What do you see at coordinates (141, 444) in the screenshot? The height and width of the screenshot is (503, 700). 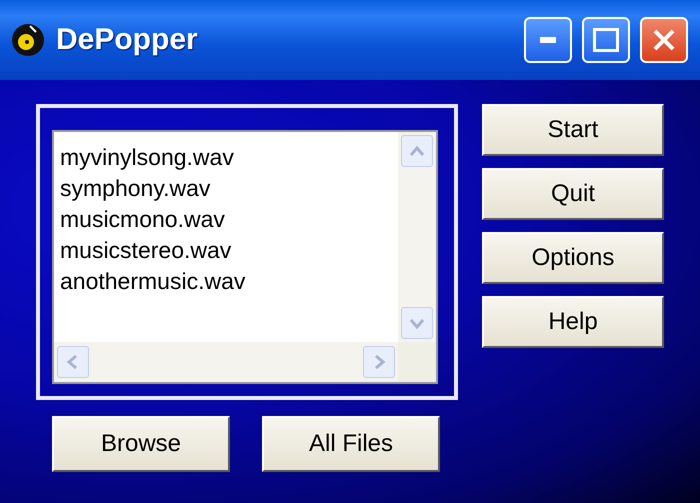 I see `action-button: Browse` at bounding box center [141, 444].